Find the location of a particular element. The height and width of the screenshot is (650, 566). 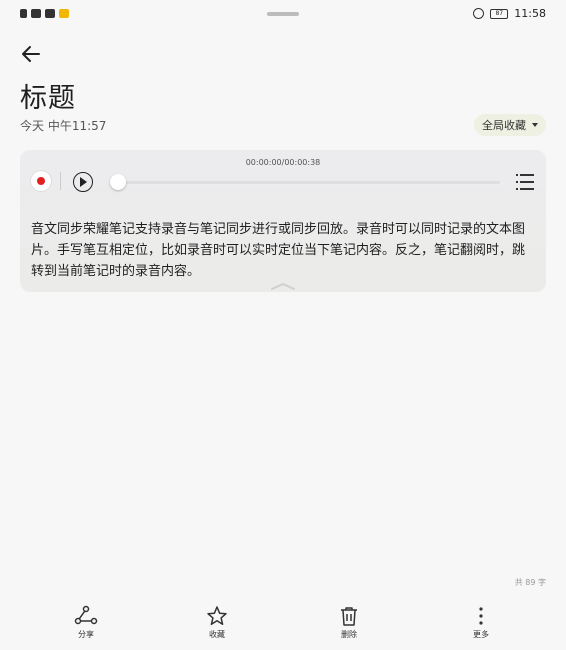

more-button: 更多 is located at coordinates (481, 622).